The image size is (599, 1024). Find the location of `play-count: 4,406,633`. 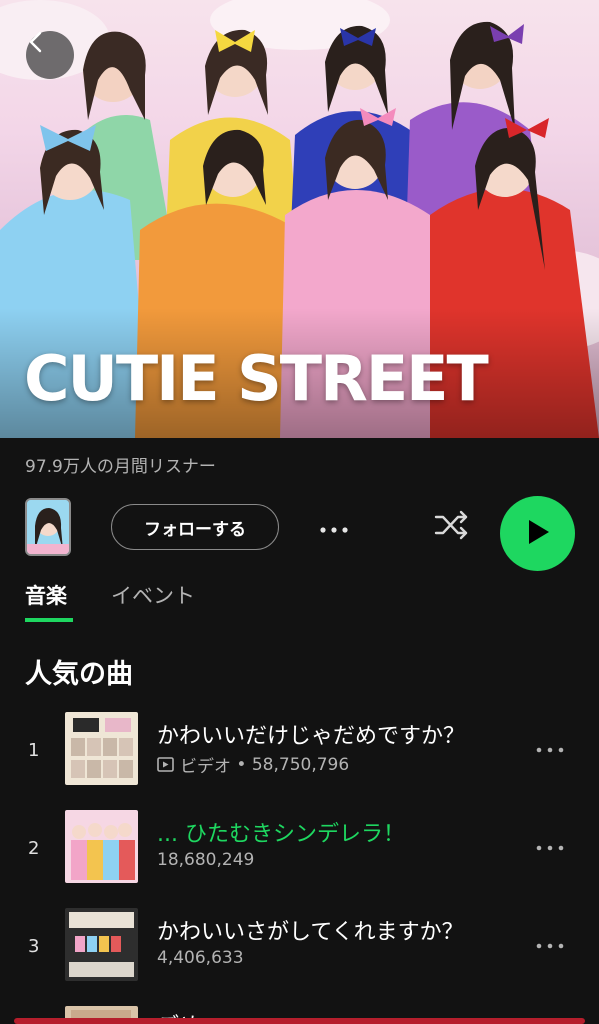

play-count: 4,406,633 is located at coordinates (200, 958).